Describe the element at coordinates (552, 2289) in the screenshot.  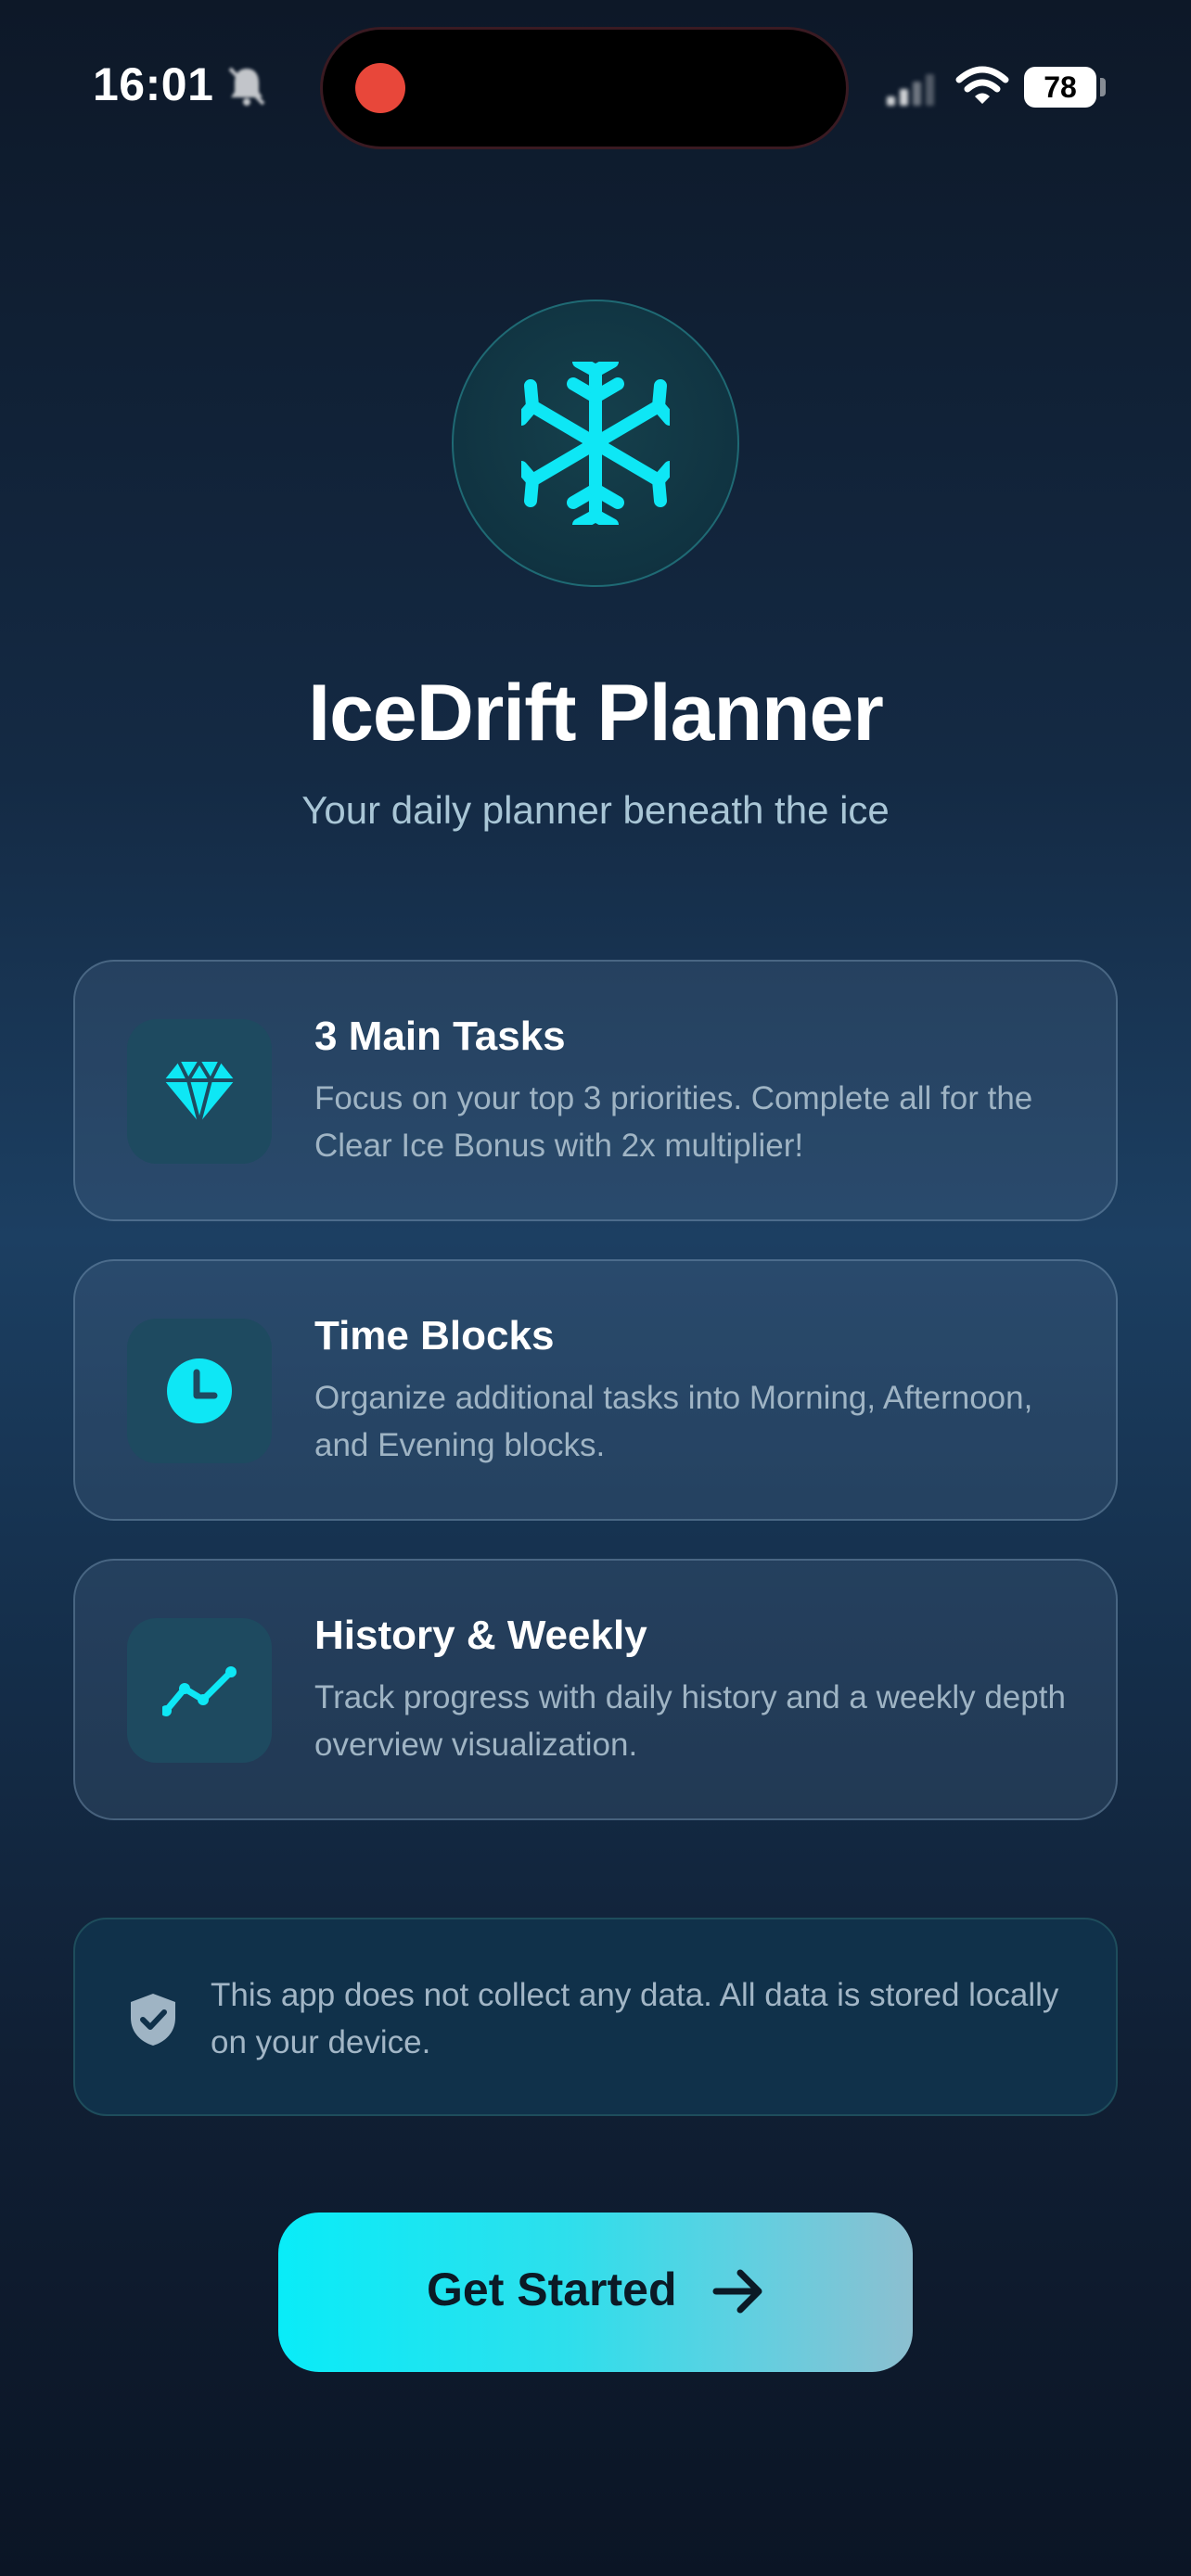
I see `get-started-label: Get Started` at that location.